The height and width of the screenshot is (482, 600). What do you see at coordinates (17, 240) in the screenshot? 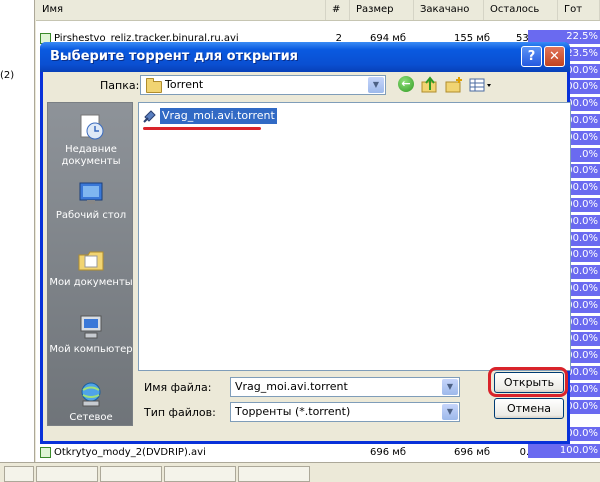
I see `category-panel: (2)` at bounding box center [17, 240].